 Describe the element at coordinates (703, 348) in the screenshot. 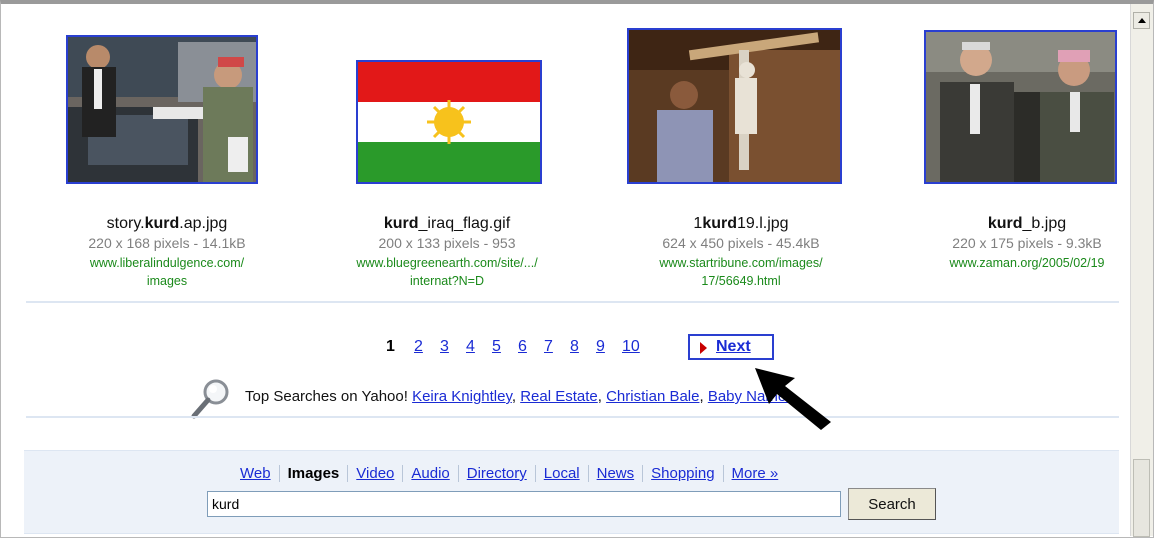

I see `next-arrow-icon` at that location.